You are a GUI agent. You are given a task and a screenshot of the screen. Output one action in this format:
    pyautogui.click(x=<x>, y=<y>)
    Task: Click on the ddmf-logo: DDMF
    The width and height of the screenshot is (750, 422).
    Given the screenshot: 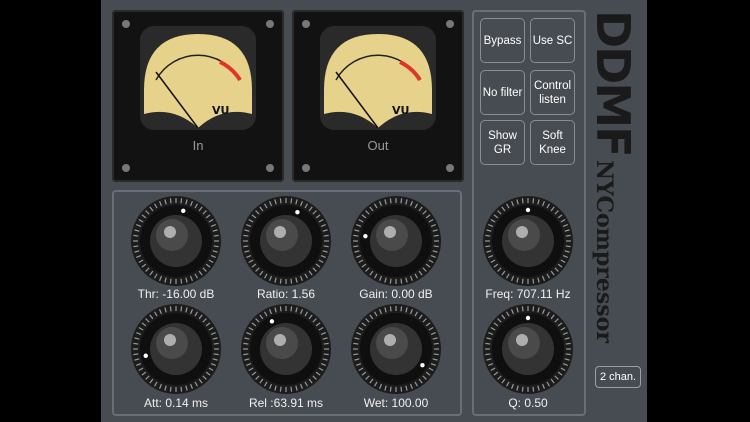 What is the action you would take?
    pyautogui.click(x=613, y=83)
    